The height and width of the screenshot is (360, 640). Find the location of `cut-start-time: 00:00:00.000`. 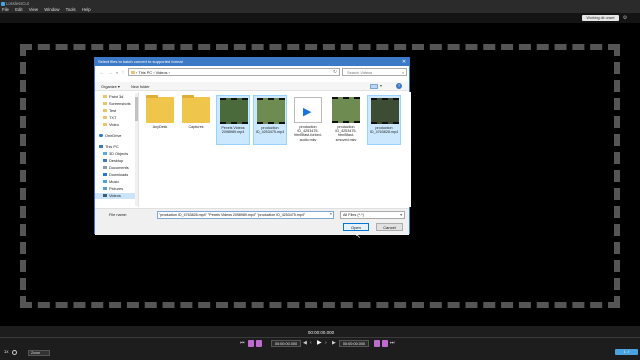

cut-start-time: 00:00:00.000 is located at coordinates (286, 343).